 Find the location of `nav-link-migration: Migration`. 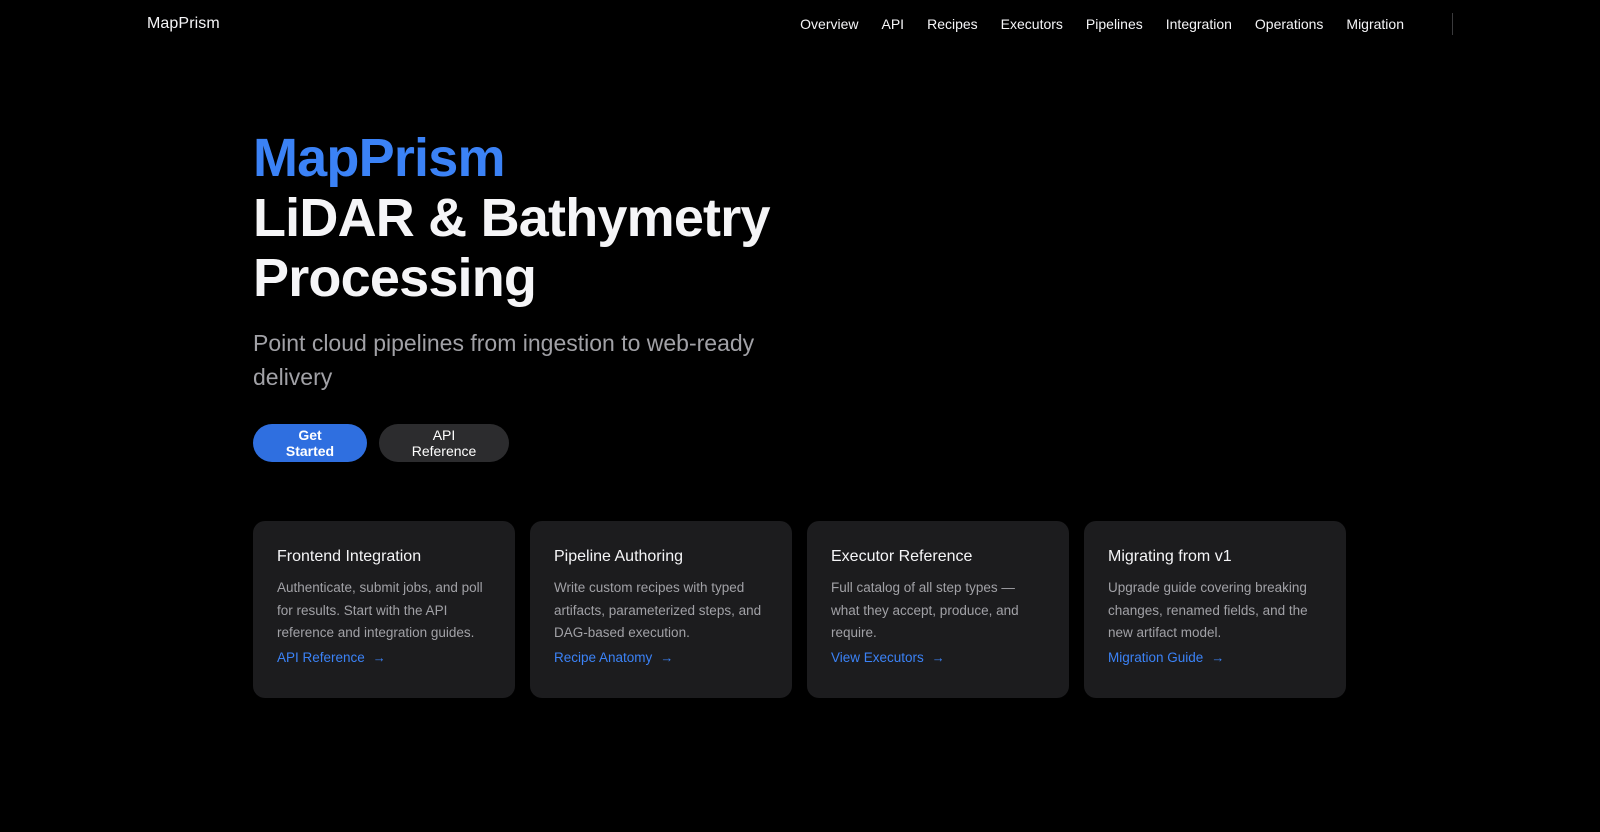

nav-link-migration: Migration is located at coordinates (1375, 24).